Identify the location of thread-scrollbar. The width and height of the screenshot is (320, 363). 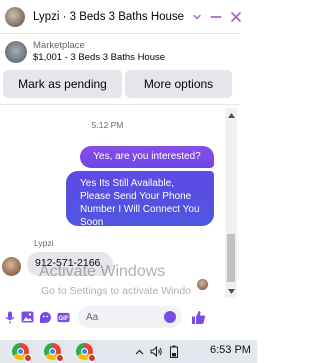
(231, 203).